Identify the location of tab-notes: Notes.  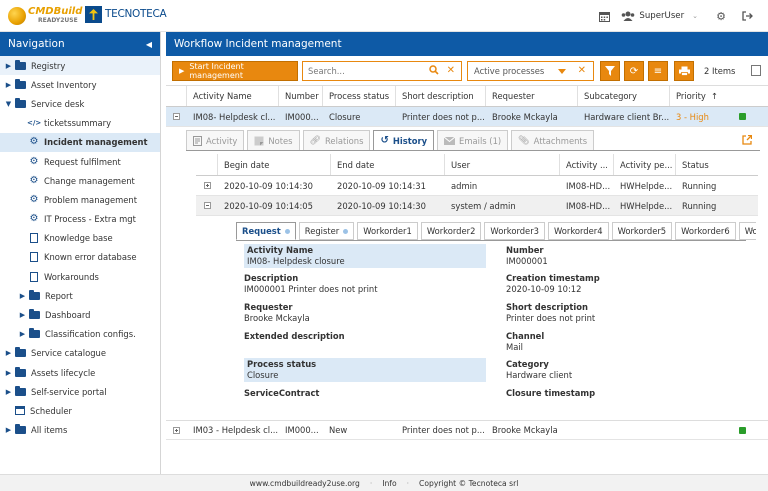
(273, 140).